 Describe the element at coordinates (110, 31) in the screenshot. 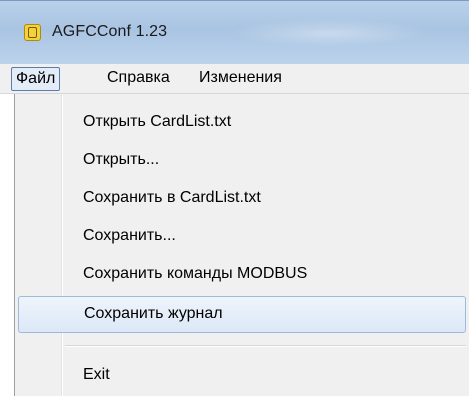

I see `window-title: AGFCConf 1.23` at that location.